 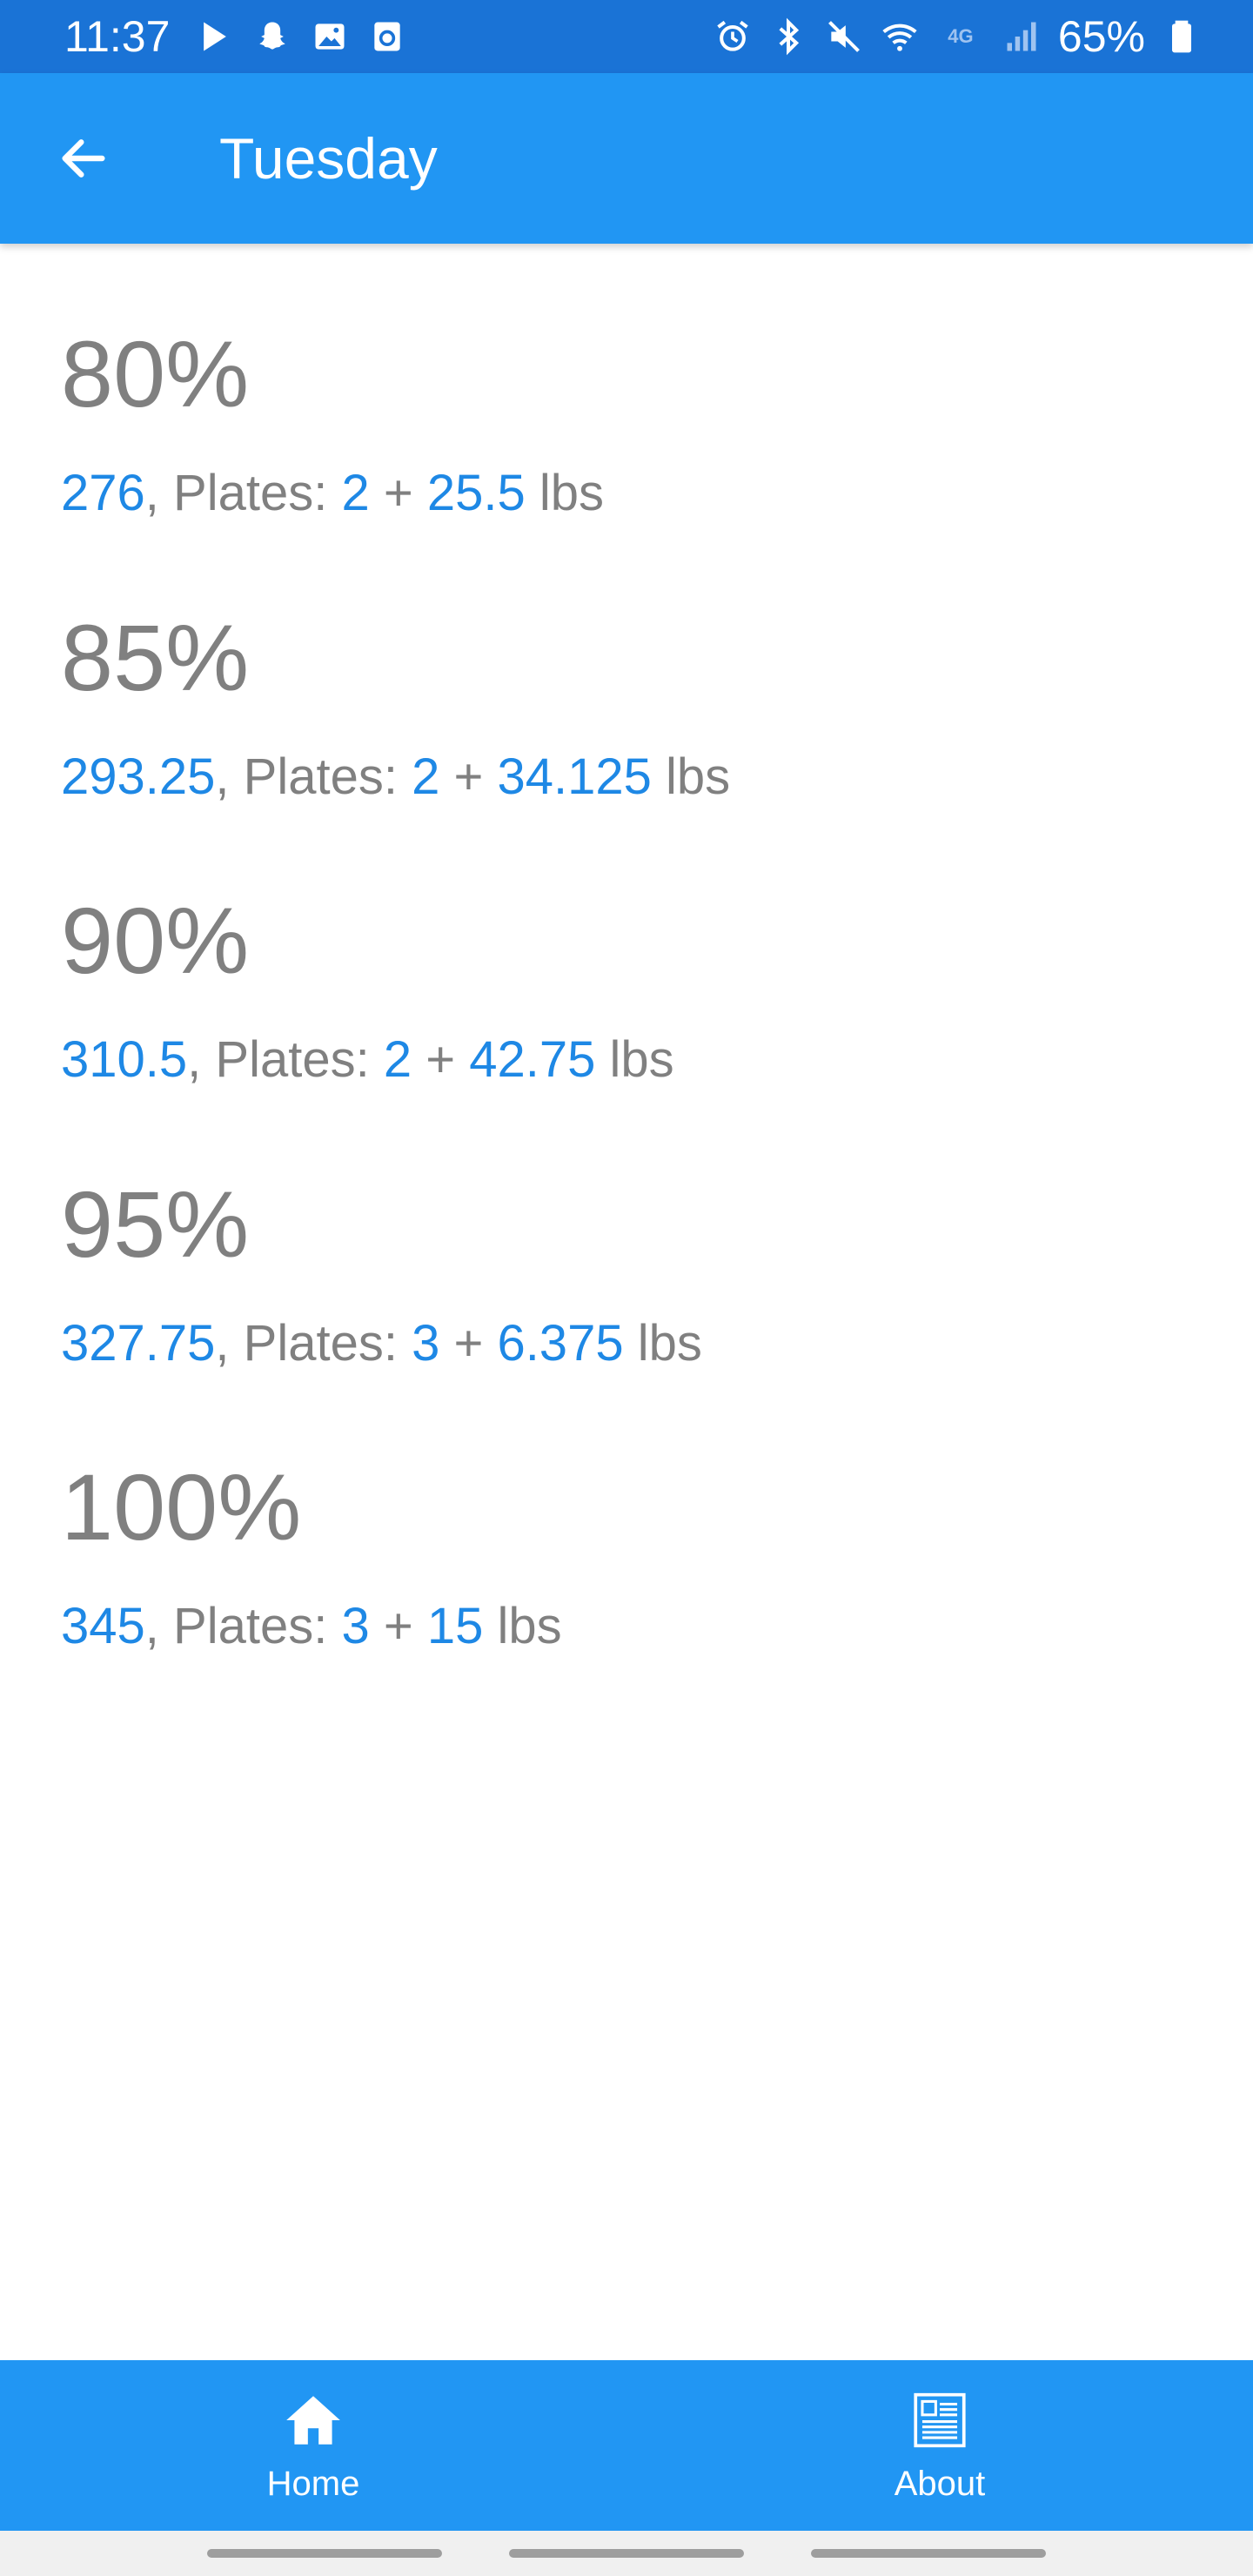 I want to click on weight-detail: 276, Plates: 2 + 25.5 lbs, so click(x=626, y=493).